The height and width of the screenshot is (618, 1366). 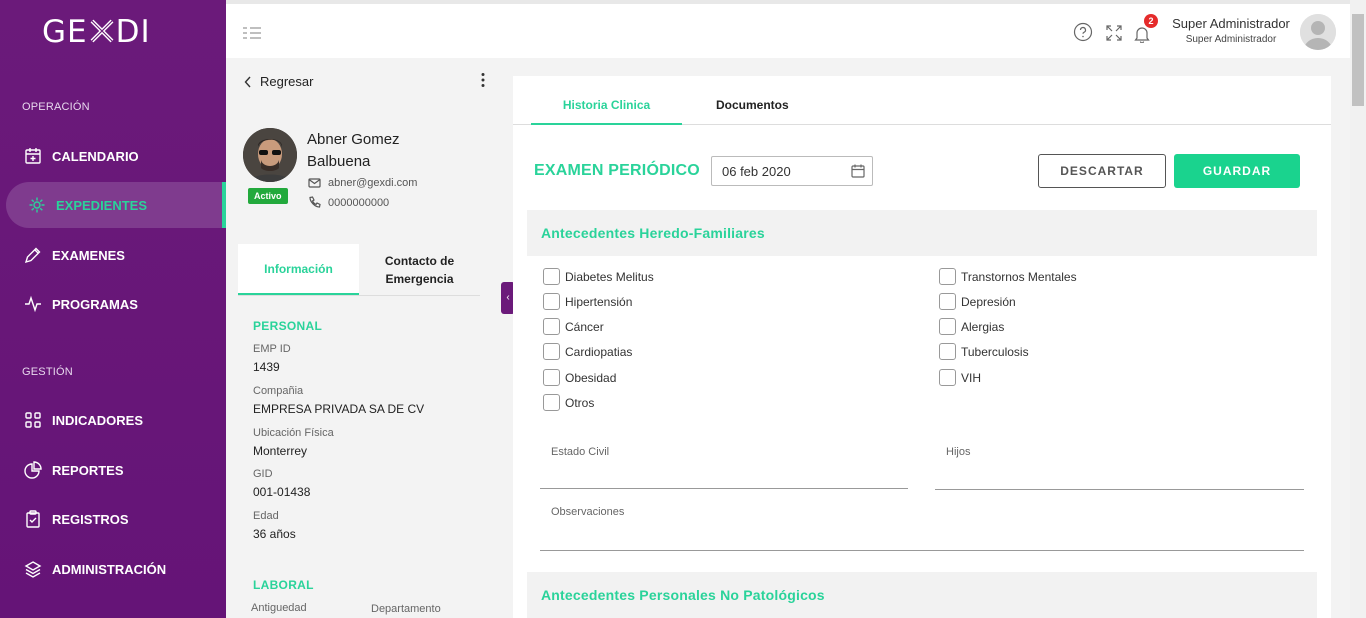 I want to click on more-options-icon, so click(x=483, y=80).